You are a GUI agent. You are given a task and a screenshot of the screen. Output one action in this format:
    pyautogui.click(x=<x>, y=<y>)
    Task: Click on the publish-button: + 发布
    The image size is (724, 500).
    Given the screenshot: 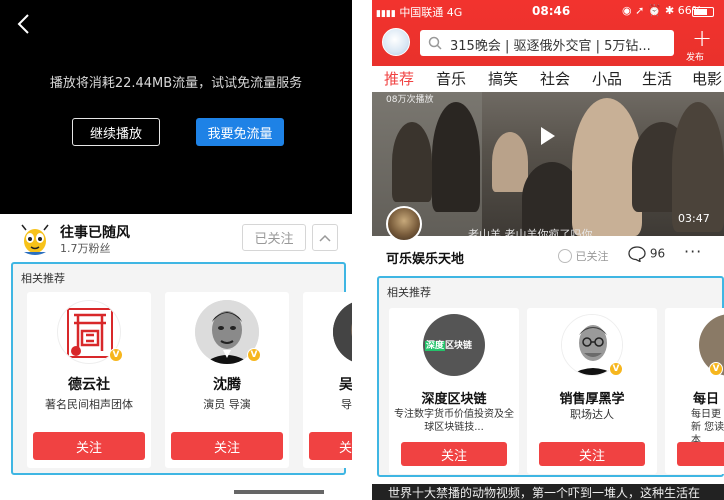 What is the action you would take?
    pyautogui.click(x=702, y=43)
    